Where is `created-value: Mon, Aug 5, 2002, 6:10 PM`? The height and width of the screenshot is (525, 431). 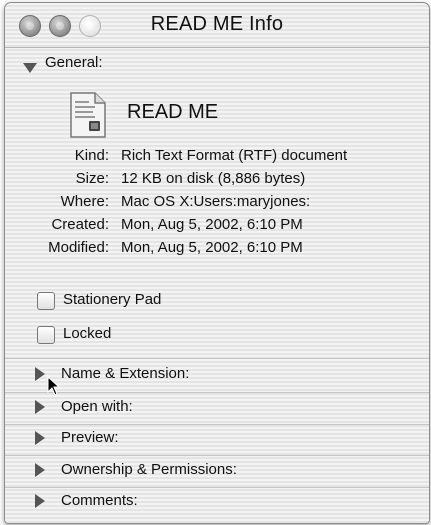 created-value: Mon, Aug 5, 2002, 6:10 PM is located at coordinates (212, 224).